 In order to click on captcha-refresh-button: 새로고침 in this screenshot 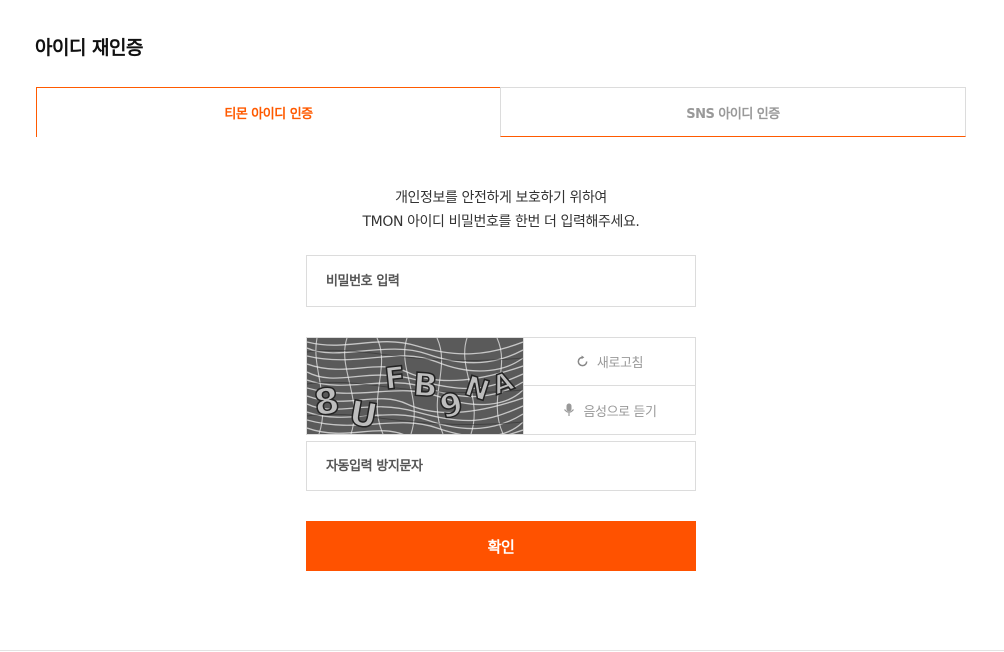, I will do `click(609, 362)`.